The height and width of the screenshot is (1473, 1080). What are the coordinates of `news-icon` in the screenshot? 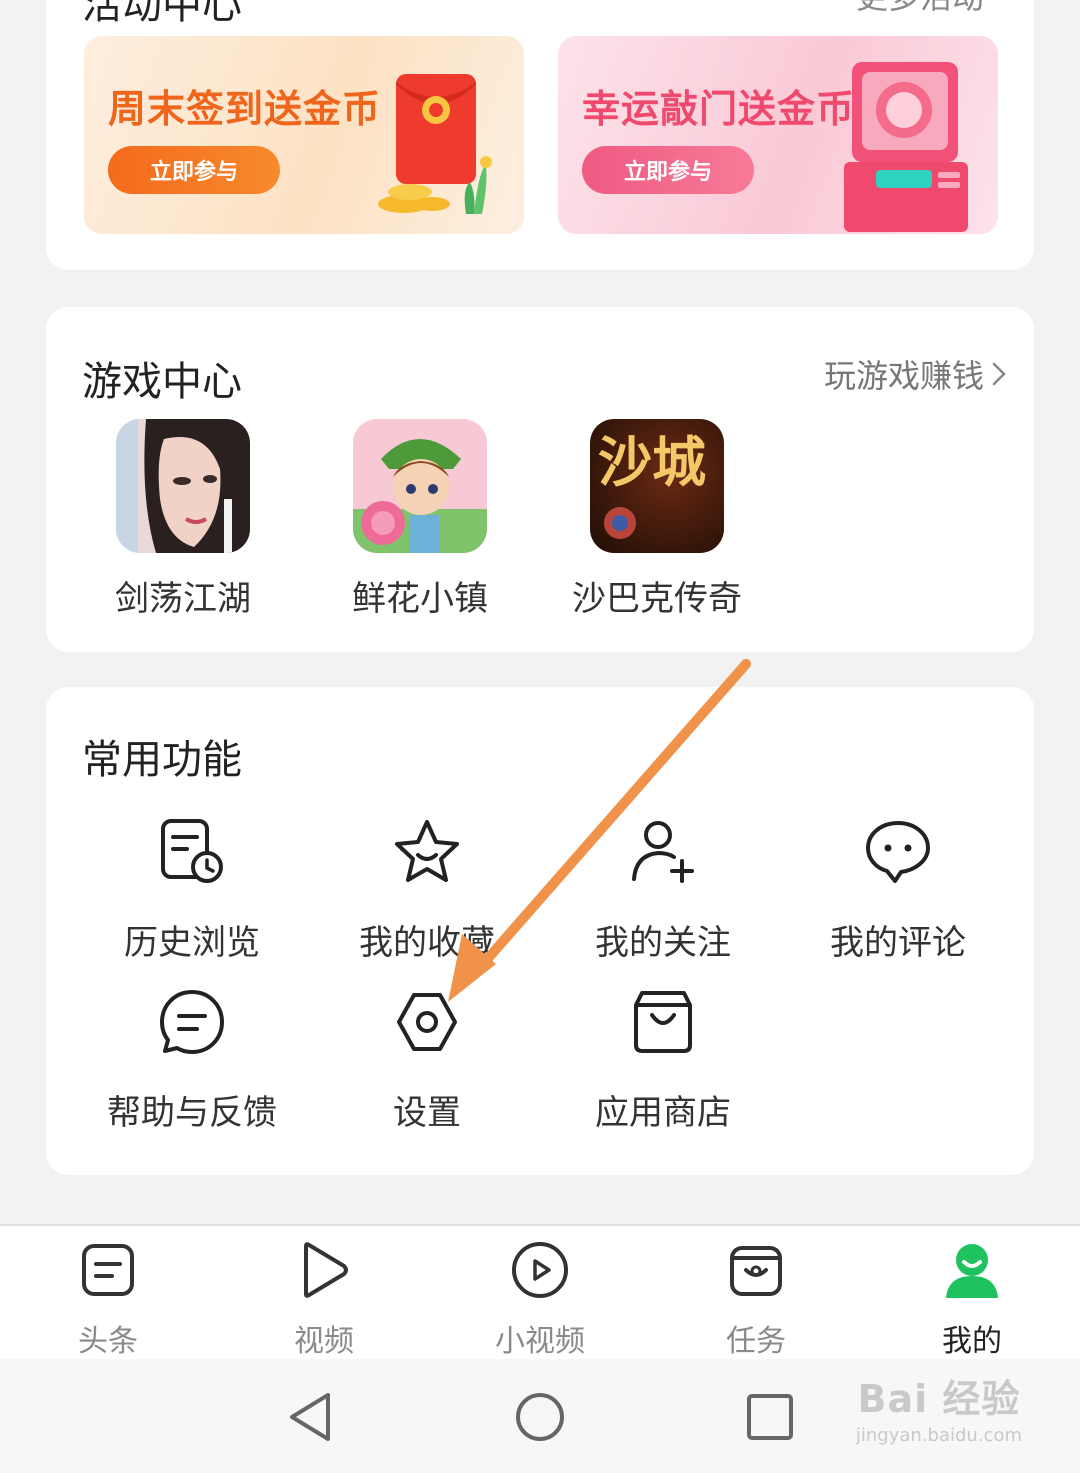 It's located at (108, 1270).